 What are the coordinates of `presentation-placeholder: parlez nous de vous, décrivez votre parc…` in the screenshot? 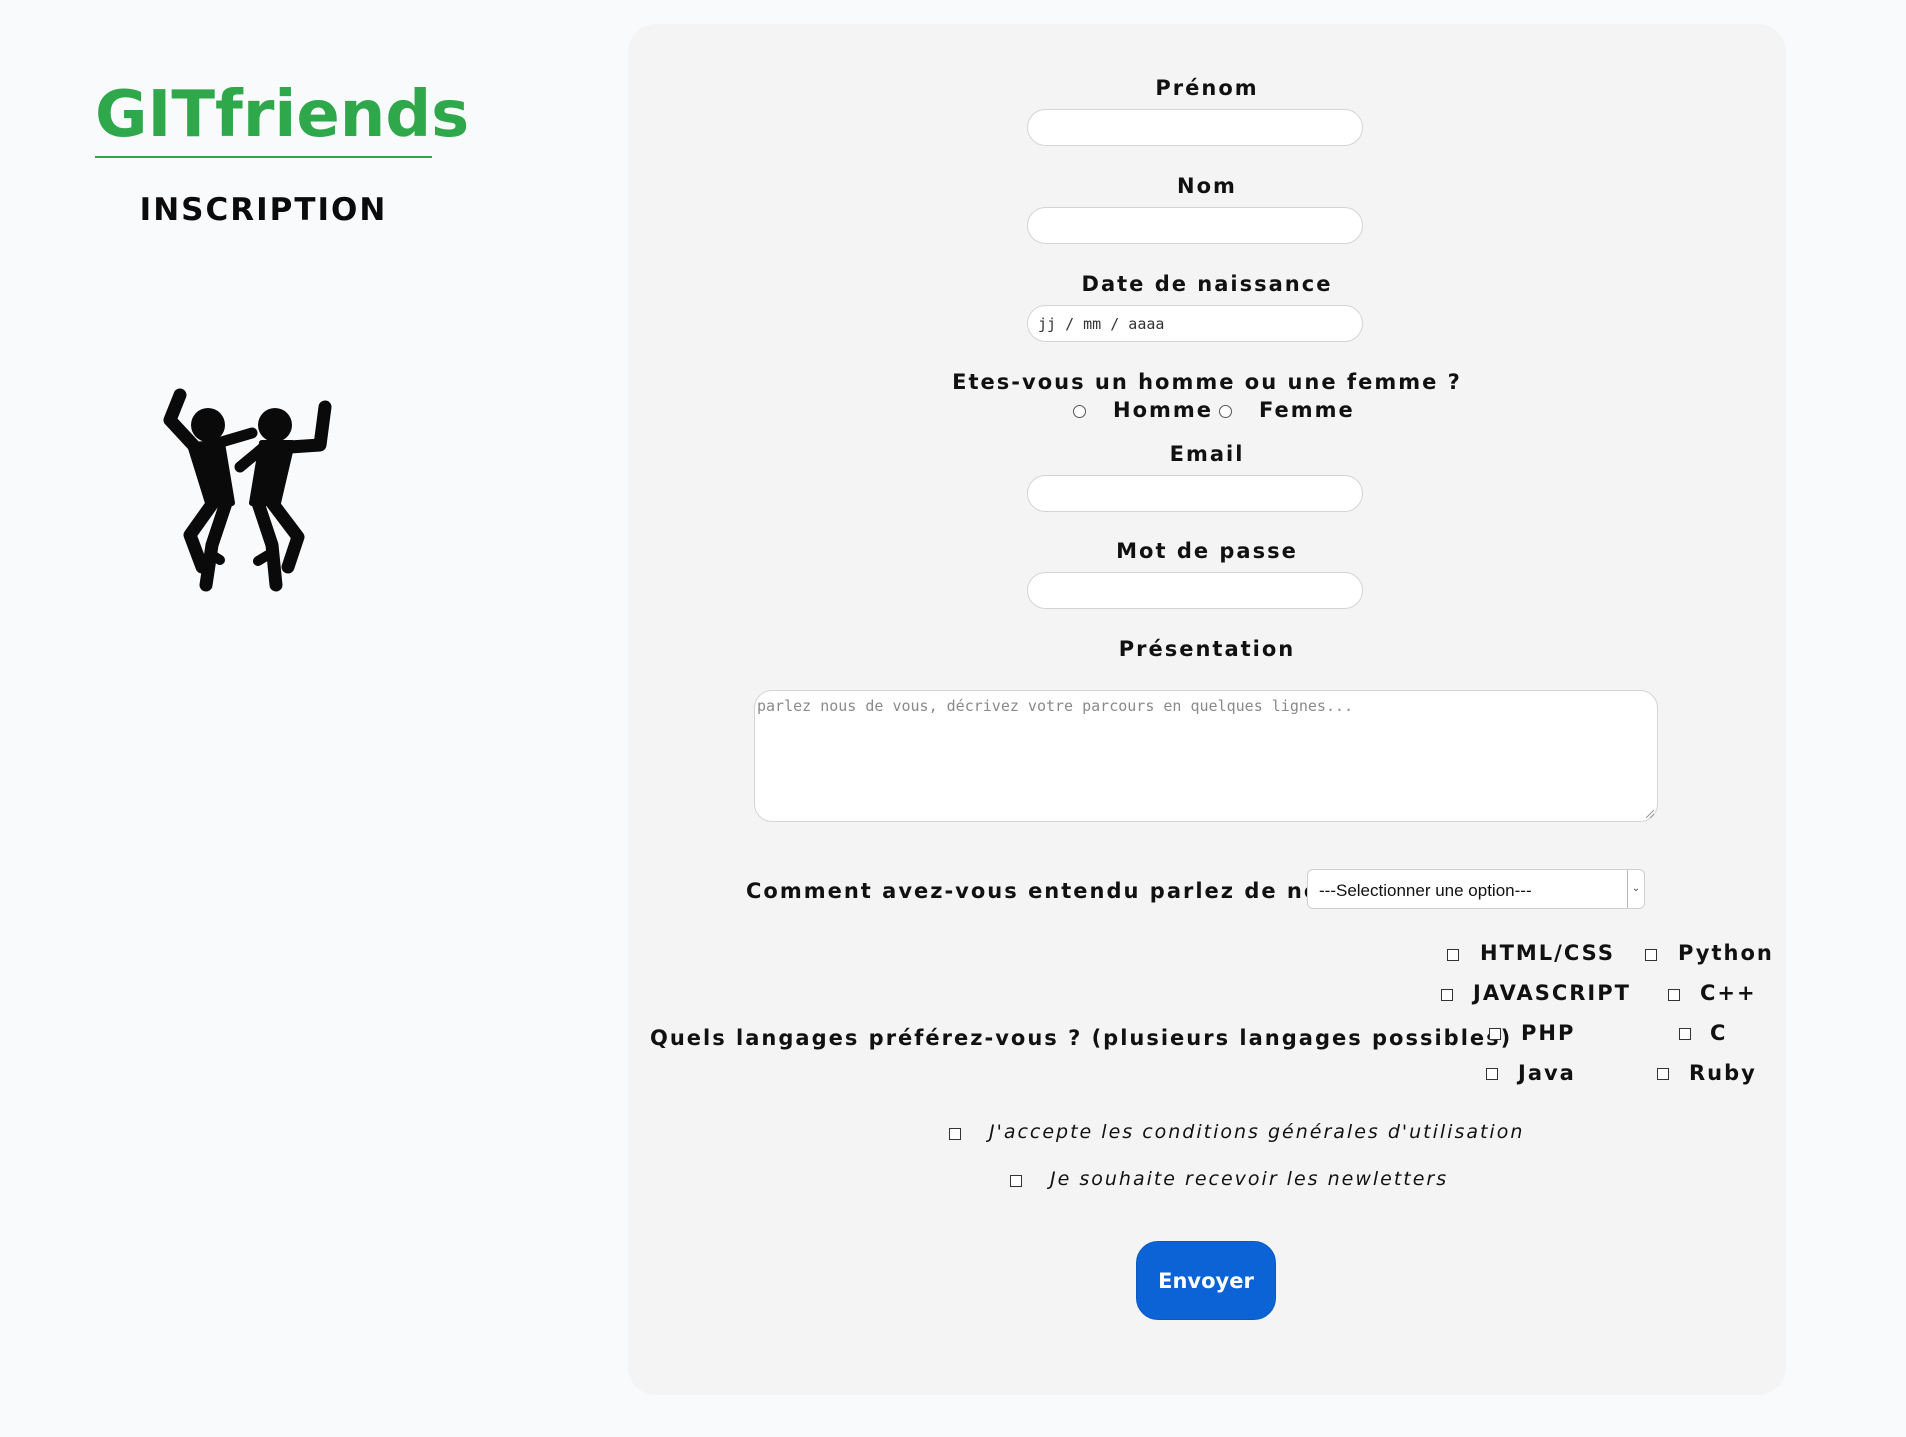 It's located at (1055, 706).